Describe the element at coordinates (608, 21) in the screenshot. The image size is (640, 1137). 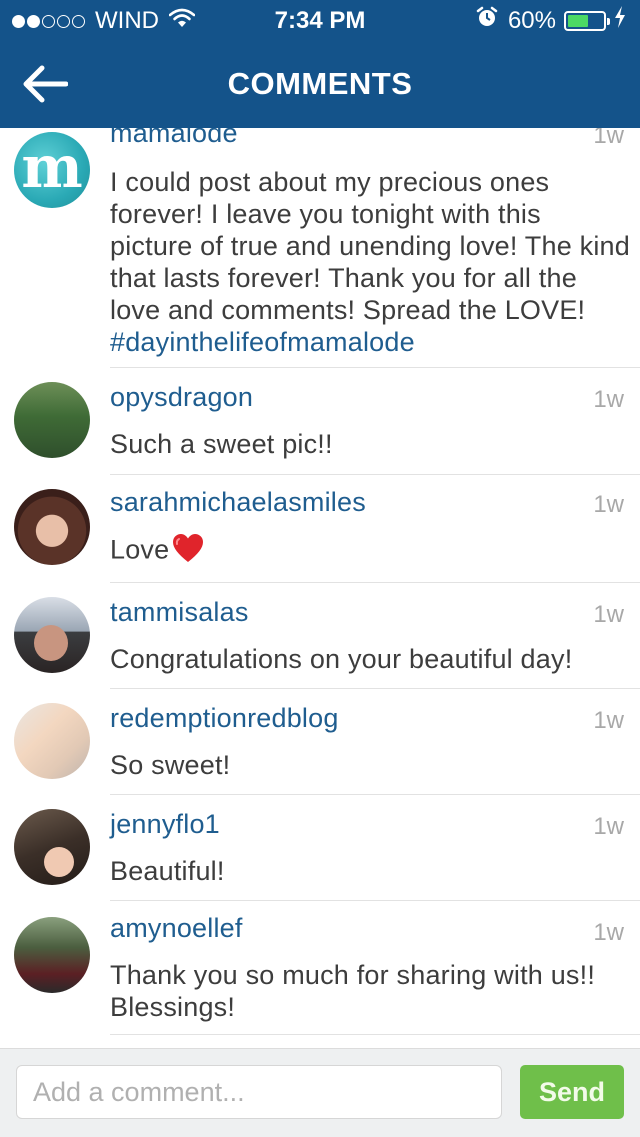
I see `battery-nub` at that location.